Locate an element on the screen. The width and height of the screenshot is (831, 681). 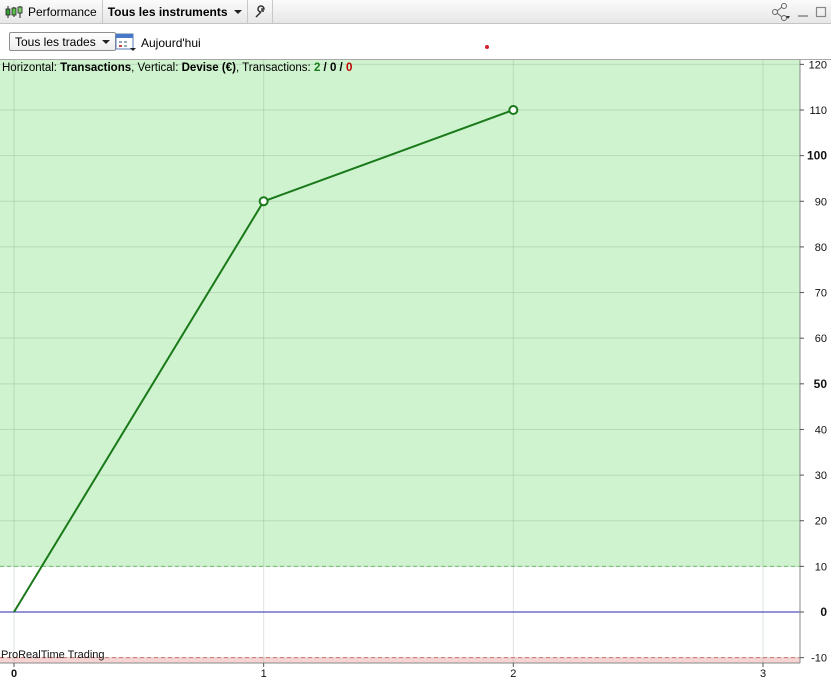
horizontal-axis-value: Transactions is located at coordinates (96, 68).